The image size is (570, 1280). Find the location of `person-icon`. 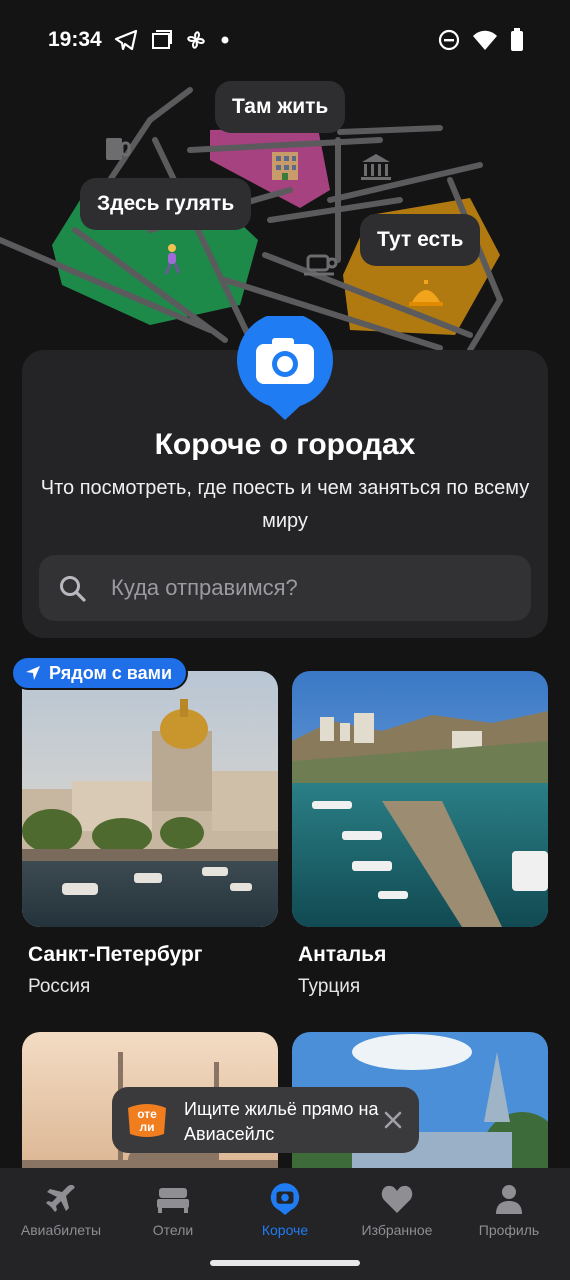

person-icon is located at coordinates (509, 1199).